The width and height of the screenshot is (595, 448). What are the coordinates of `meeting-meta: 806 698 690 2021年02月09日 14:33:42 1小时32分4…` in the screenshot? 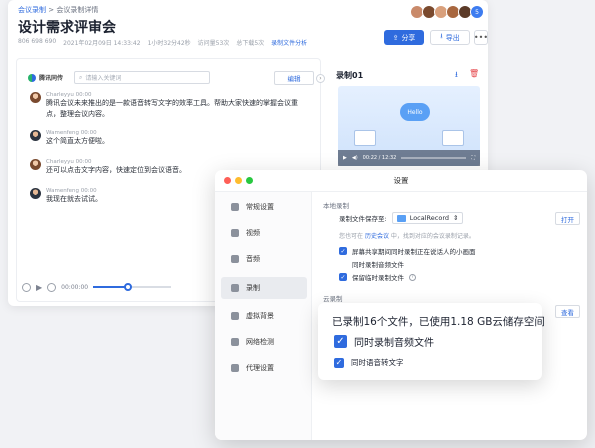 It's located at (162, 42).